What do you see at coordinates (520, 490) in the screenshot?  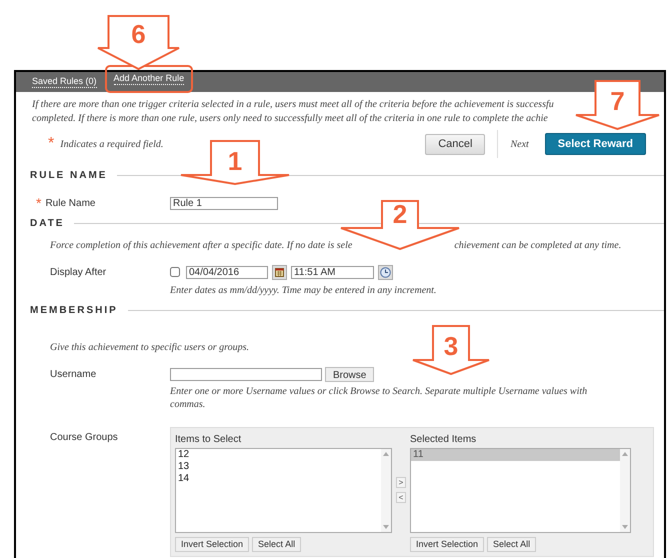 I see `listbox: 11` at bounding box center [520, 490].